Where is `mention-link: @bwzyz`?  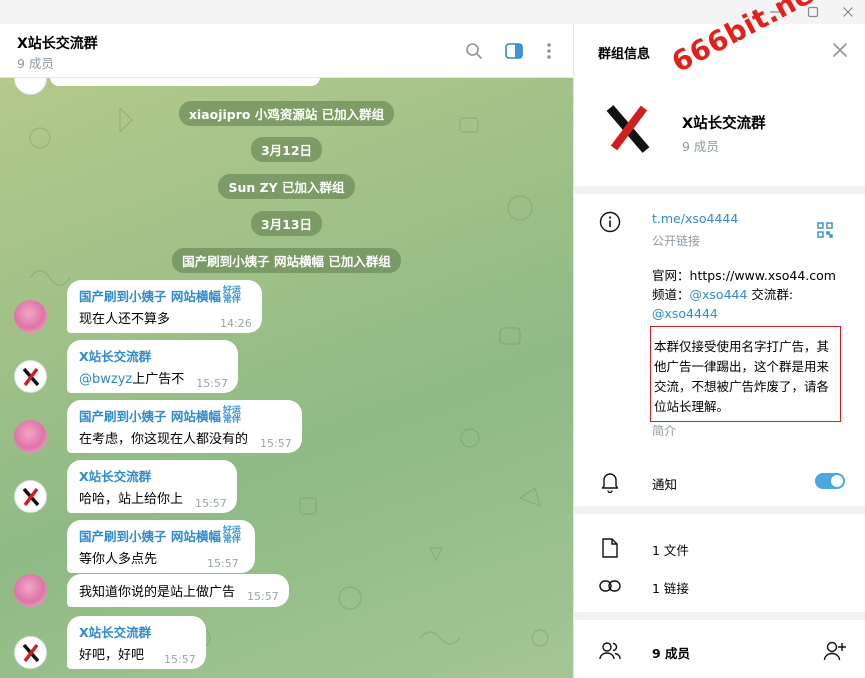 mention-link: @bwzyz is located at coordinates (105, 379).